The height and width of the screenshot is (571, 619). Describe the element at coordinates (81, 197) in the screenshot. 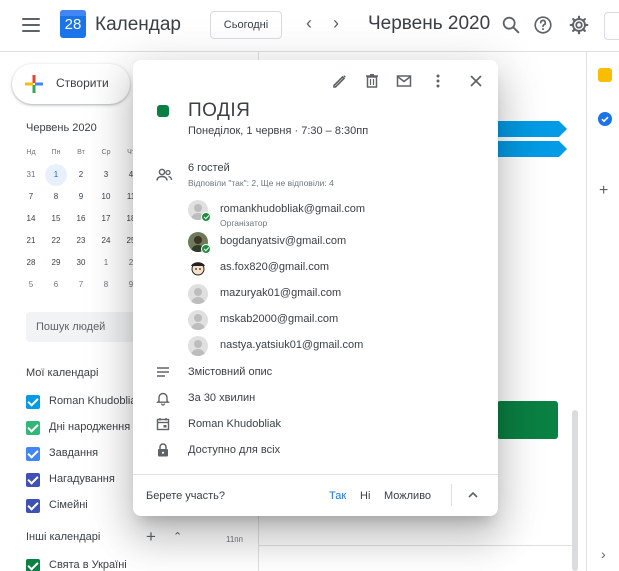

I see `mini-day: 9` at that location.